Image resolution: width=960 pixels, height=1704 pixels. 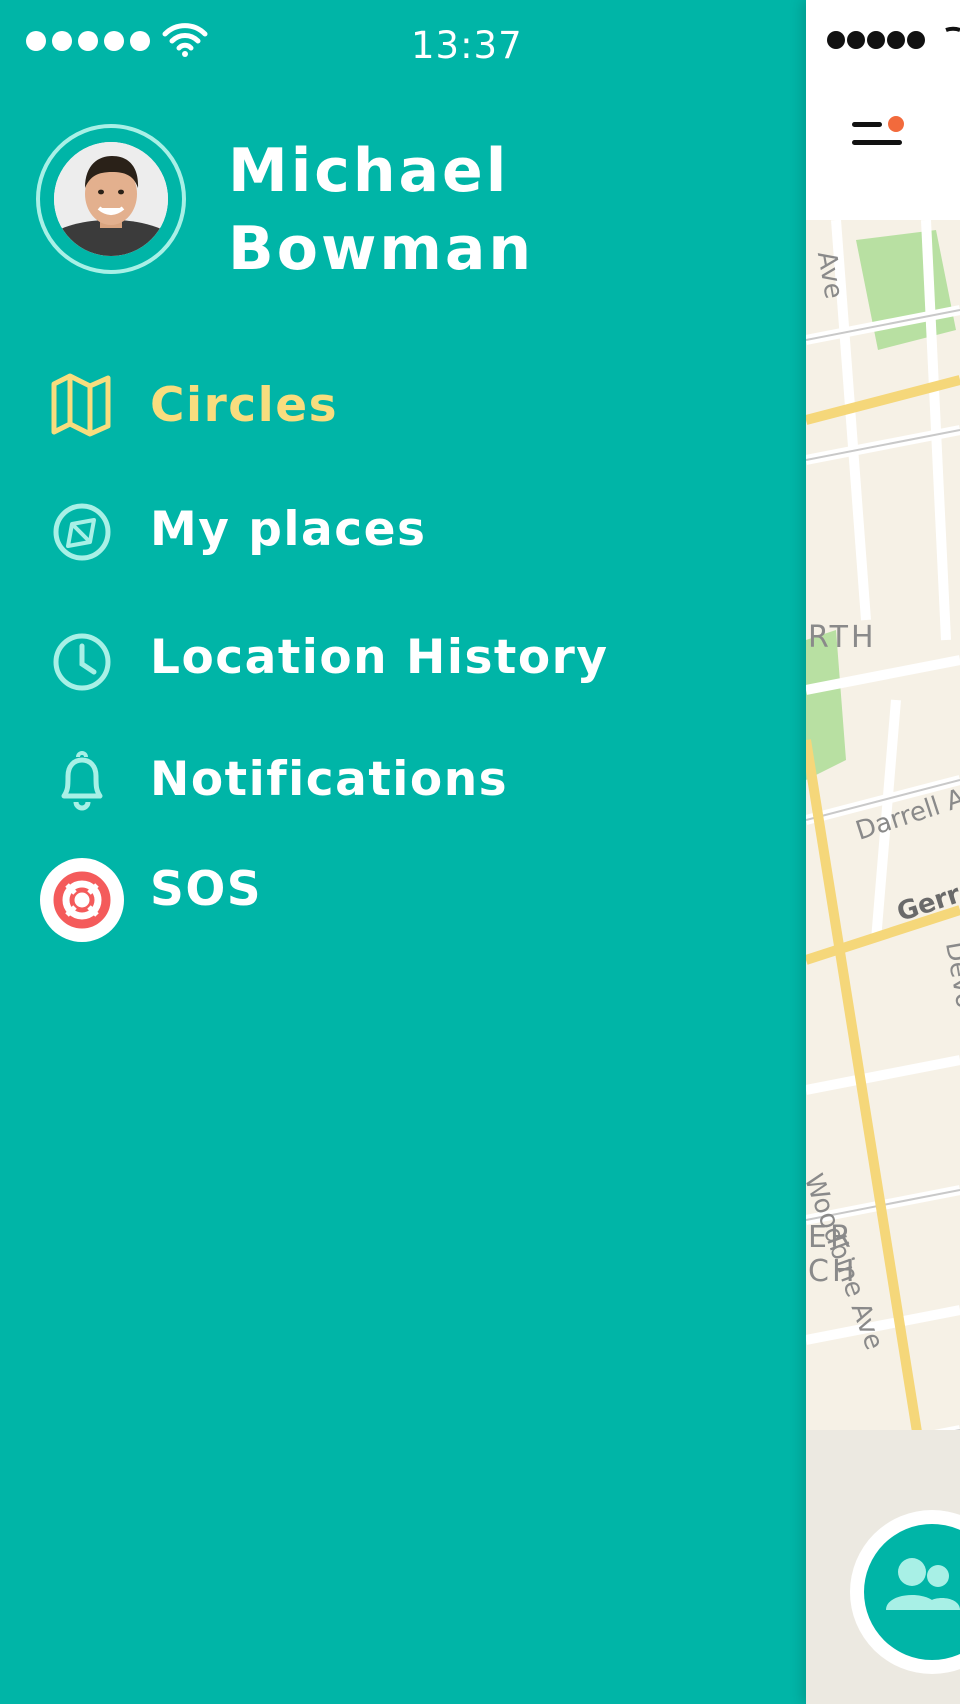 I want to click on user-name: Michael Bowman, so click(x=381, y=210).